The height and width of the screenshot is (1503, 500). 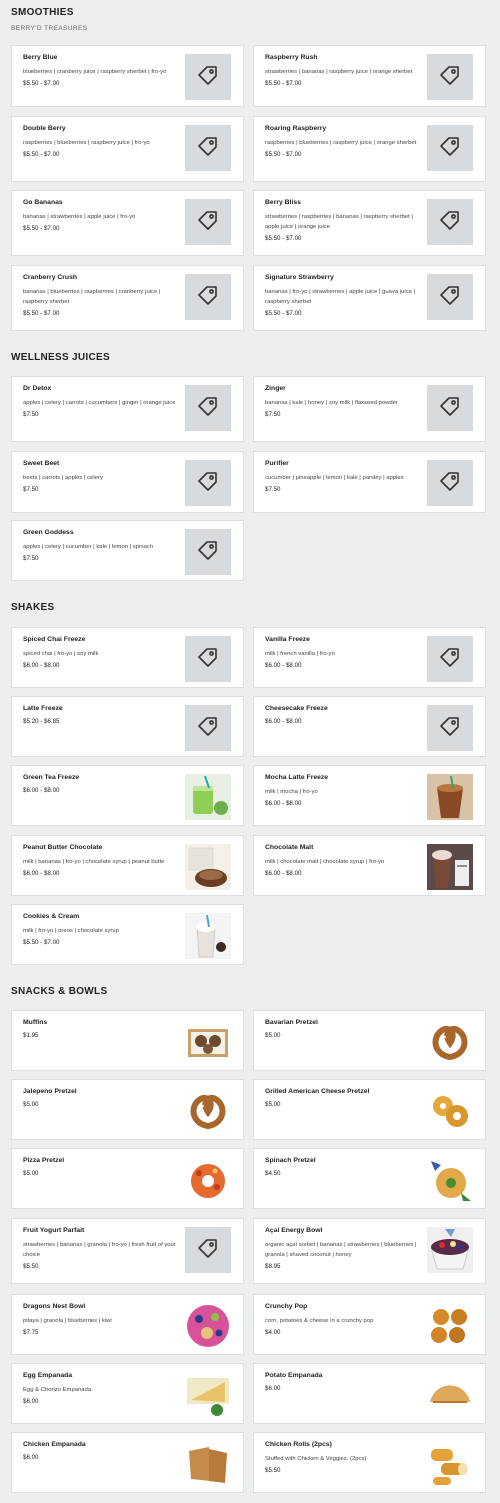 I want to click on menu-item-name: Mocha Latte Freeze, so click(x=297, y=777).